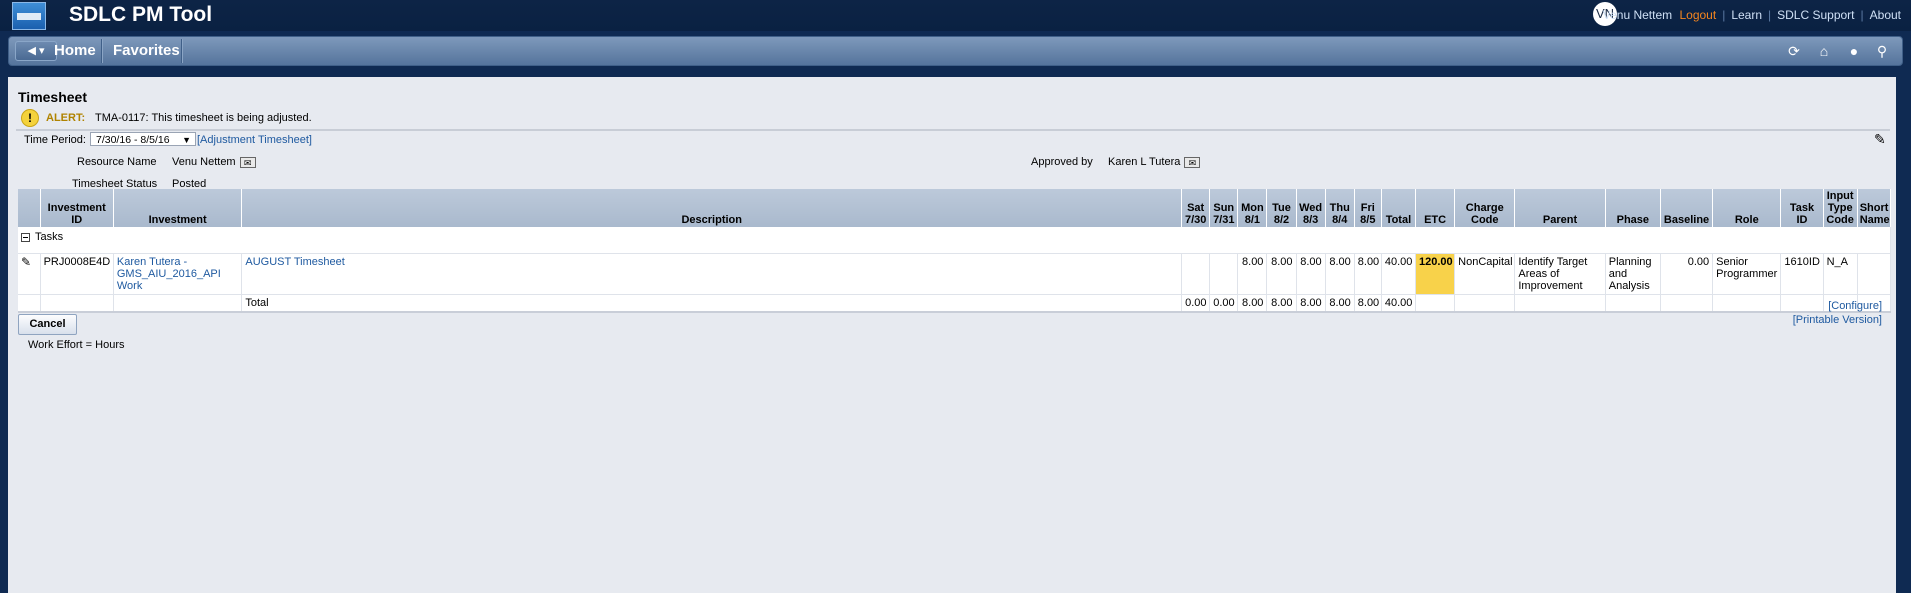  I want to click on sun-cell, so click(1224, 274).